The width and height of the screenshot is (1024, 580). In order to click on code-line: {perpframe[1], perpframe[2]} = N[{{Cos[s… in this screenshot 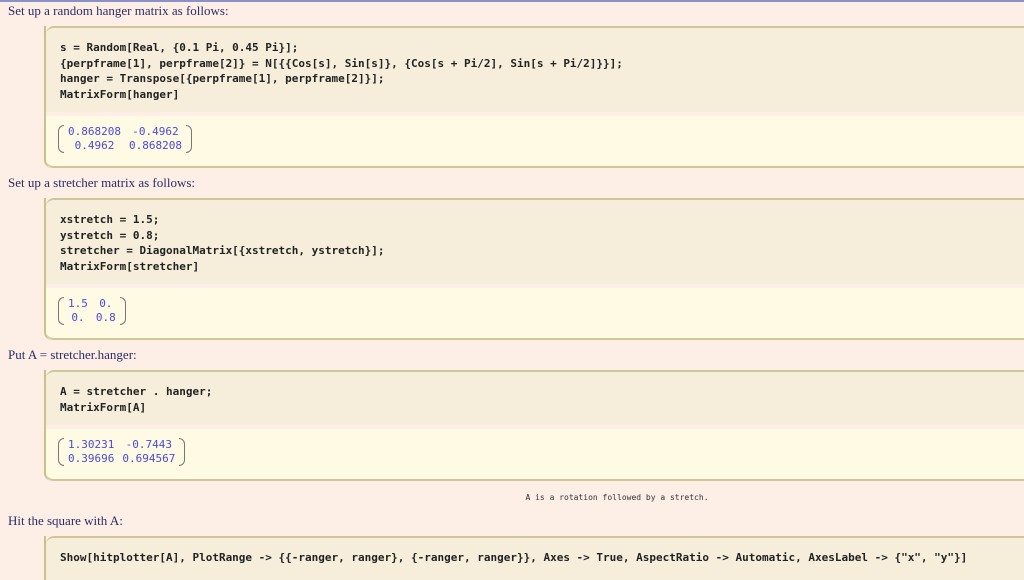, I will do `click(341, 63)`.